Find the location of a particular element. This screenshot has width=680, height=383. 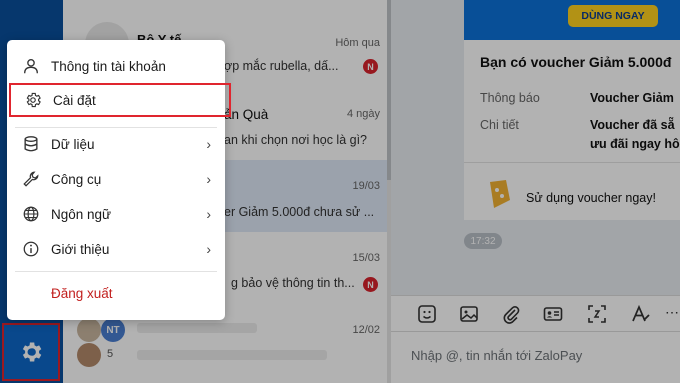

menu-item-settings: Cài đặt is located at coordinates (120, 100).